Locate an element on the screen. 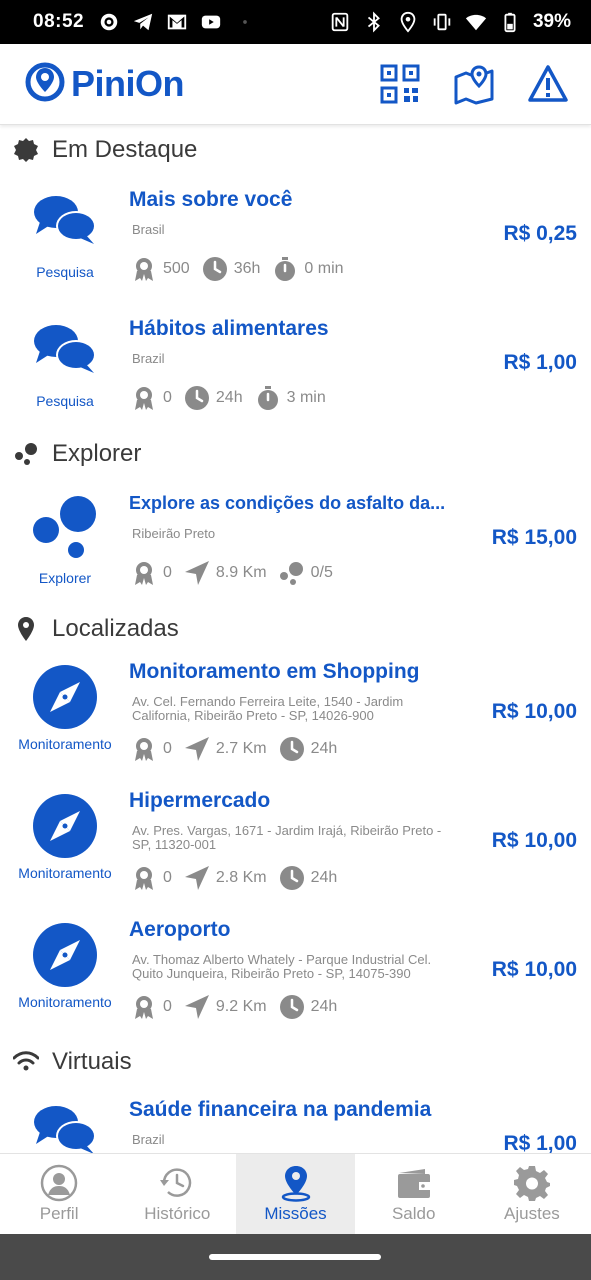 This screenshot has height=1280, width=591. nav-label: Histórico is located at coordinates (177, 1213).